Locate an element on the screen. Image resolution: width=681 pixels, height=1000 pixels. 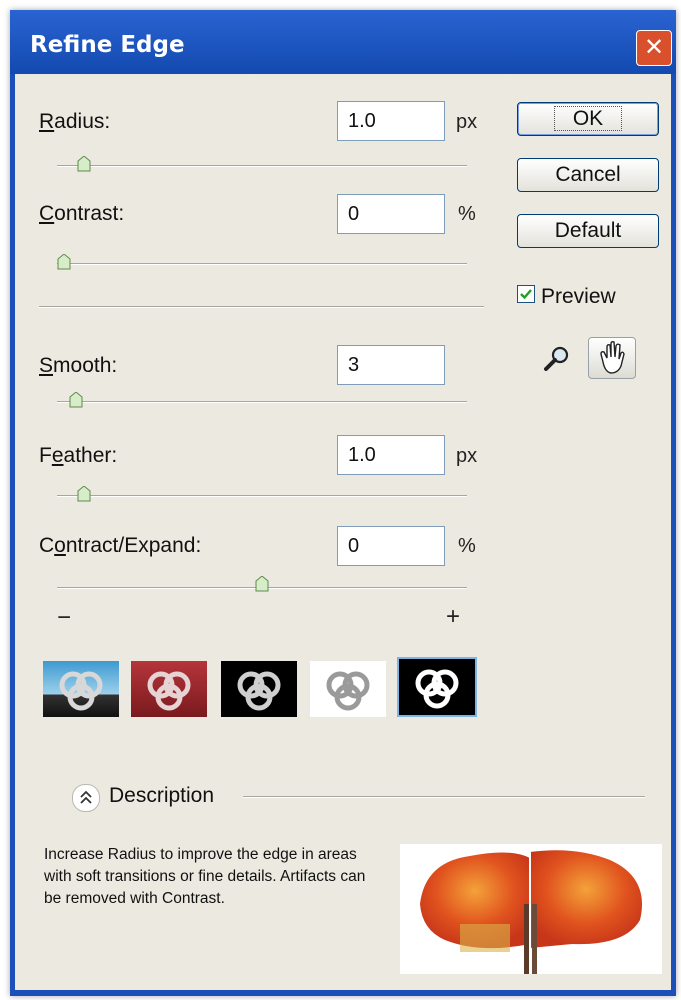
expand-max-label: + is located at coordinates (453, 616).